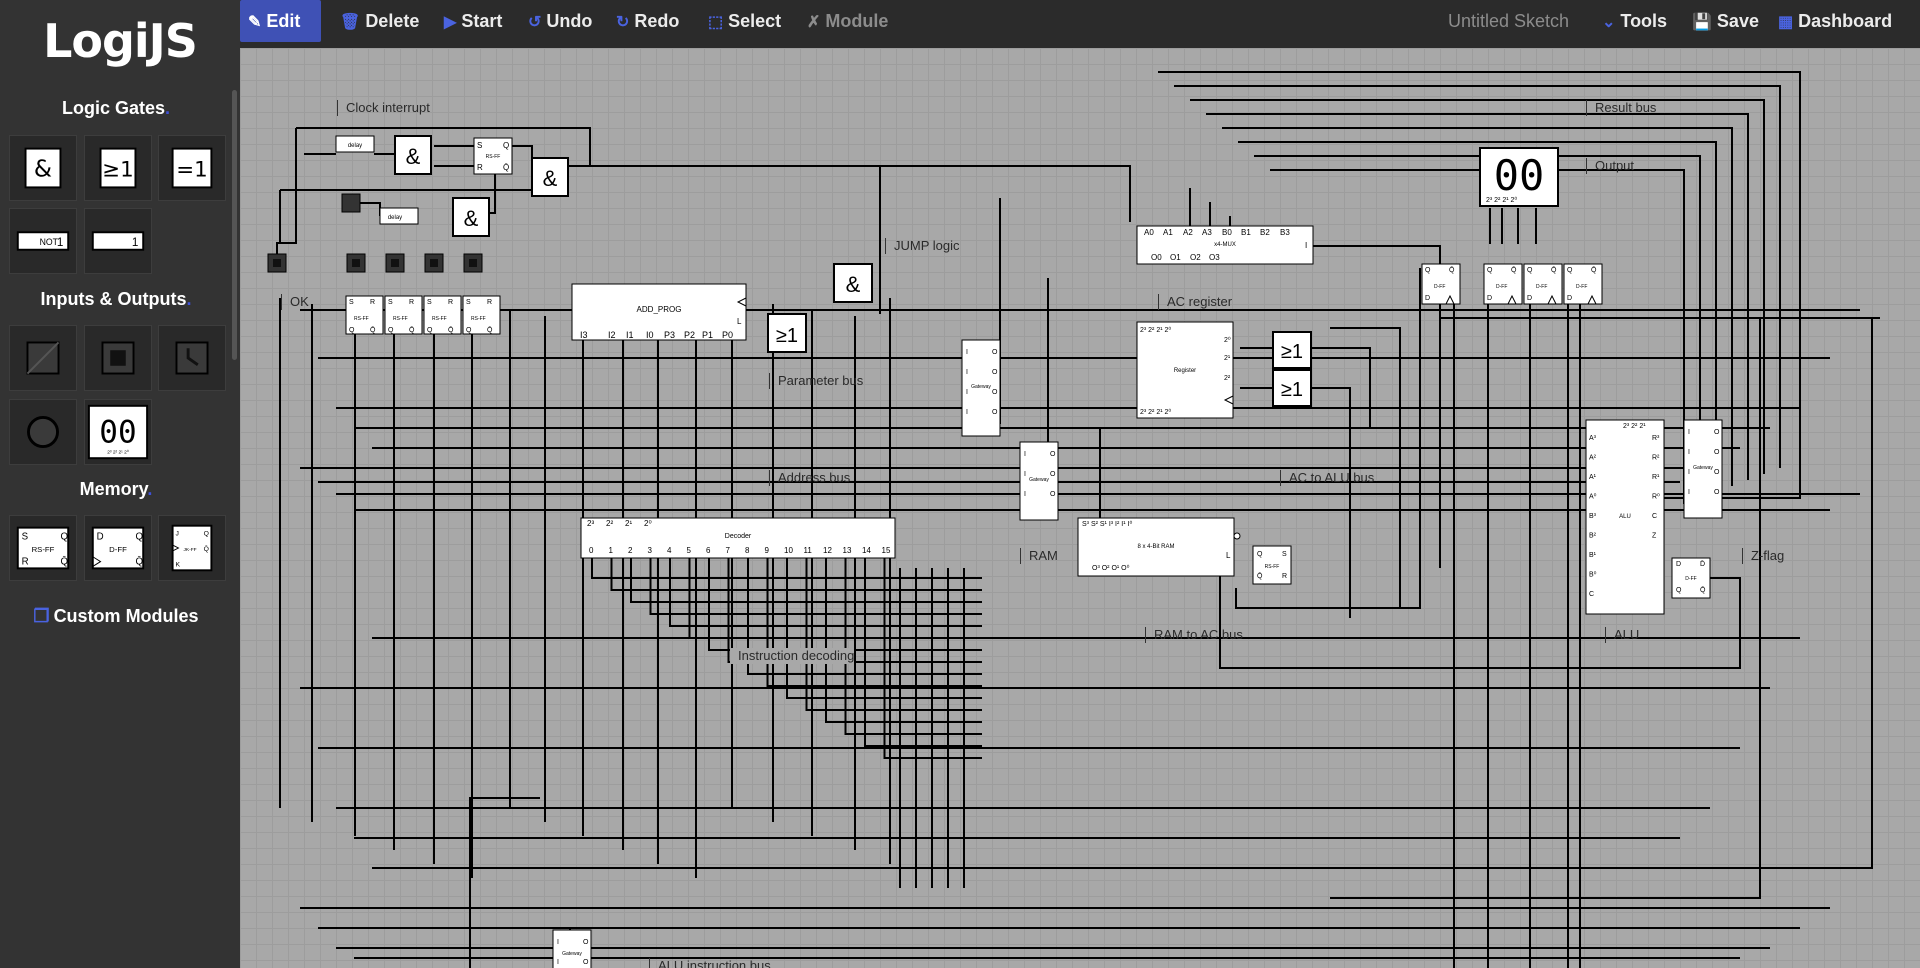 The width and height of the screenshot is (1920, 968). I want to click on svg-text: P1, so click(707, 335).